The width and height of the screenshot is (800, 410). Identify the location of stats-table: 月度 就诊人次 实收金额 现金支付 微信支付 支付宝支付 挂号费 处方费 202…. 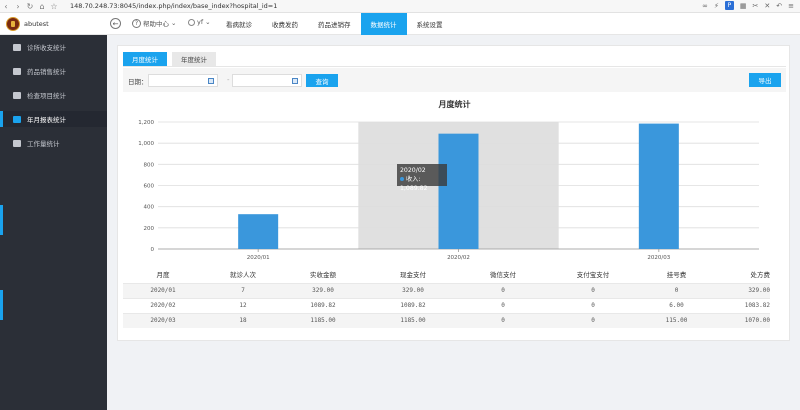
(446, 296).